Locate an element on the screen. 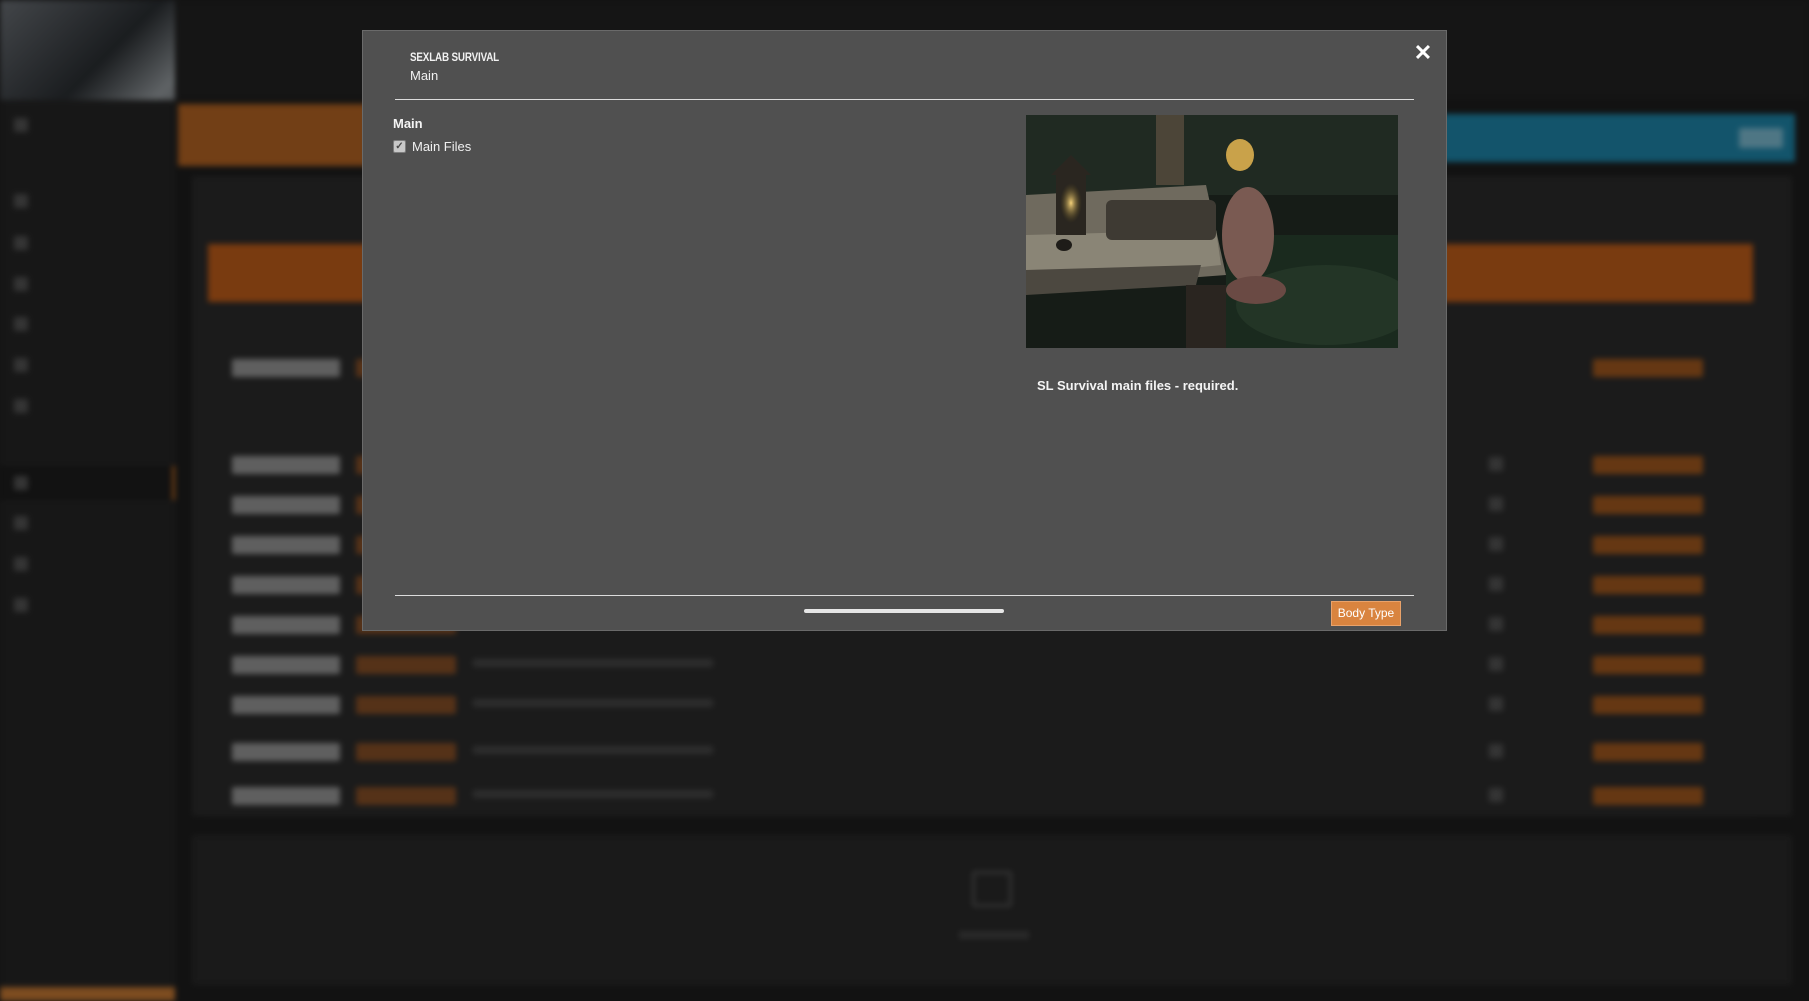  close-icon: ✕ is located at coordinates (1423, 53).